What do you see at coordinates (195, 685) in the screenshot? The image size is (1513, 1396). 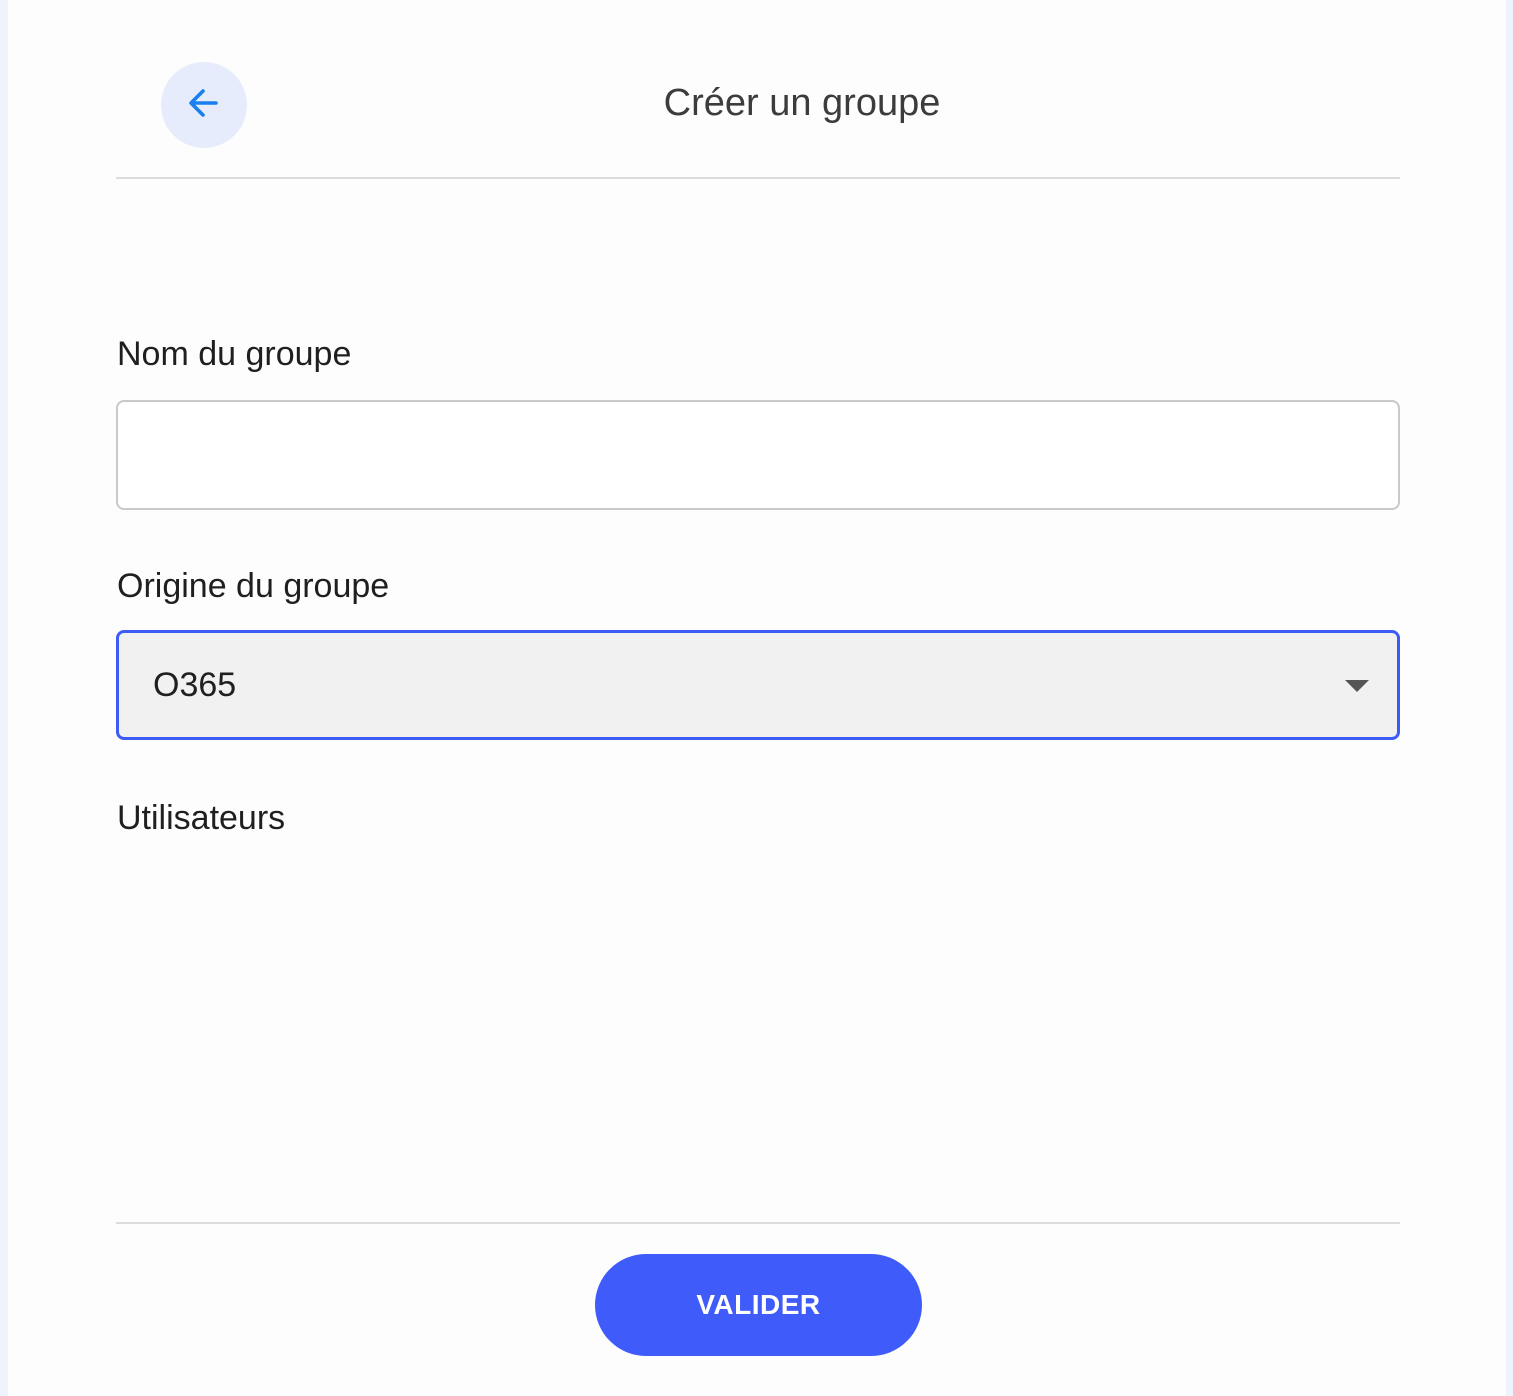 I see `group-origin-selected-value: O365` at bounding box center [195, 685].